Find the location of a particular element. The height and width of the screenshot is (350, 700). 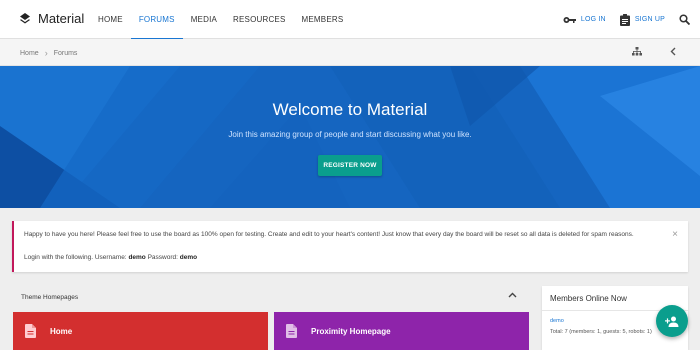

register-button: REGISTER NOW is located at coordinates (350, 165).